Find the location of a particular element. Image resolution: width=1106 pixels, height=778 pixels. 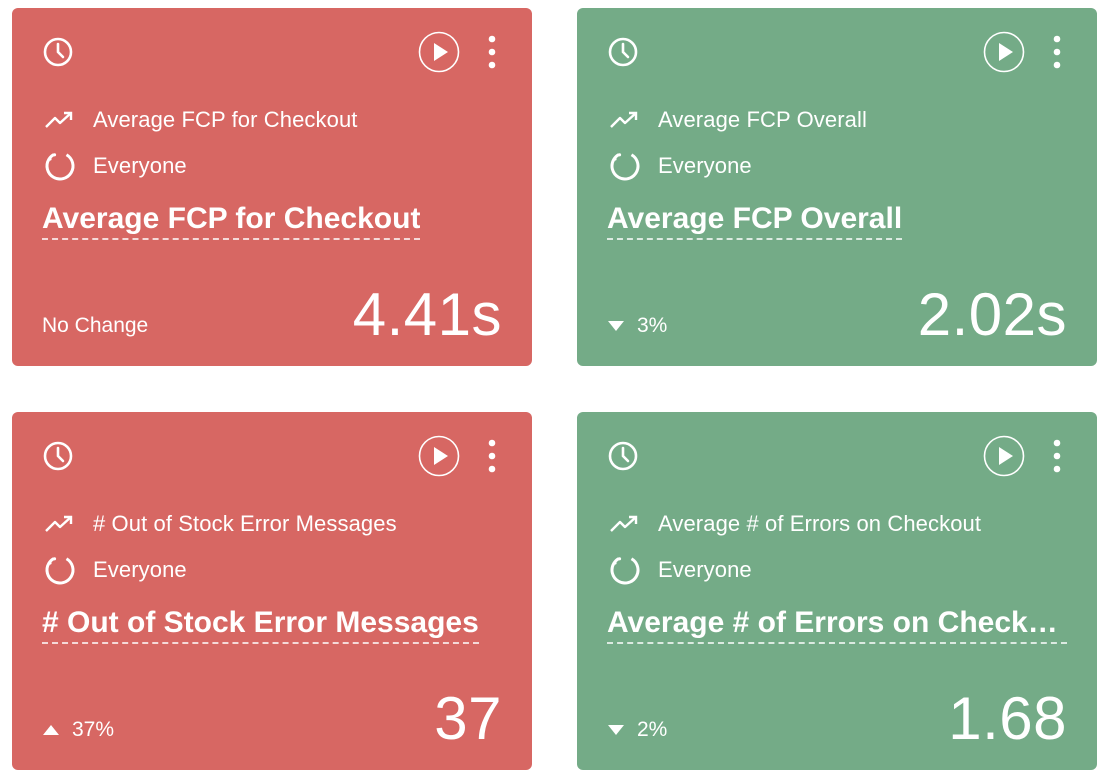

metric-row: Average FCP for Checkout is located at coordinates (201, 120).